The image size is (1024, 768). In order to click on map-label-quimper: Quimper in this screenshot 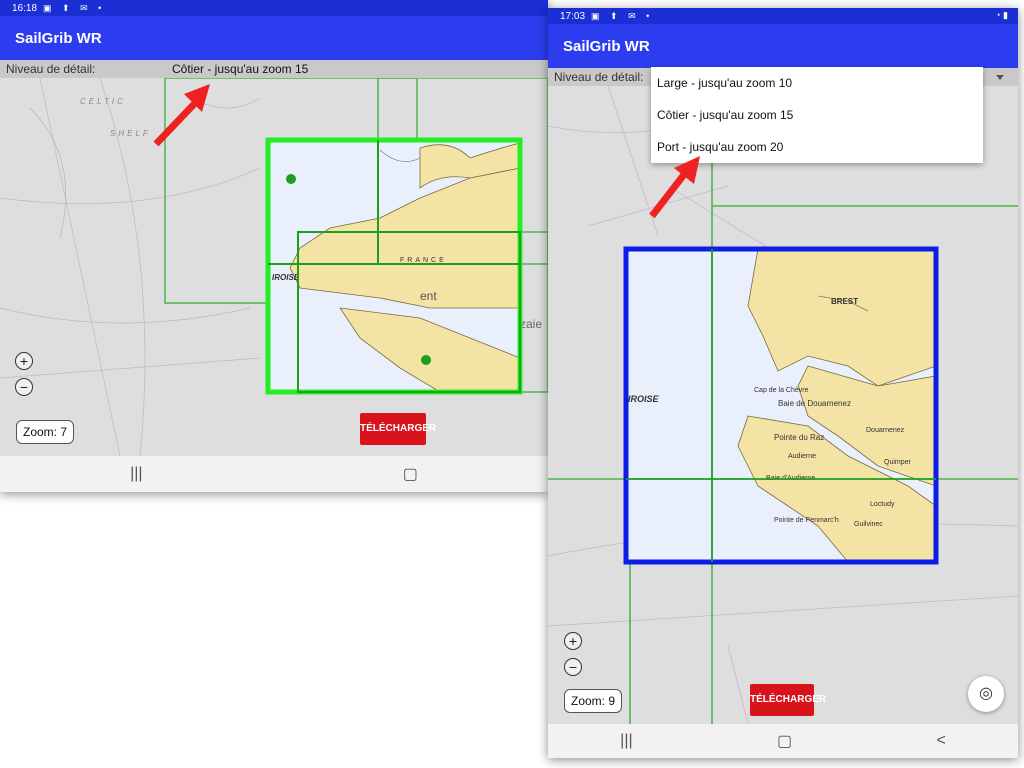, I will do `click(898, 462)`.